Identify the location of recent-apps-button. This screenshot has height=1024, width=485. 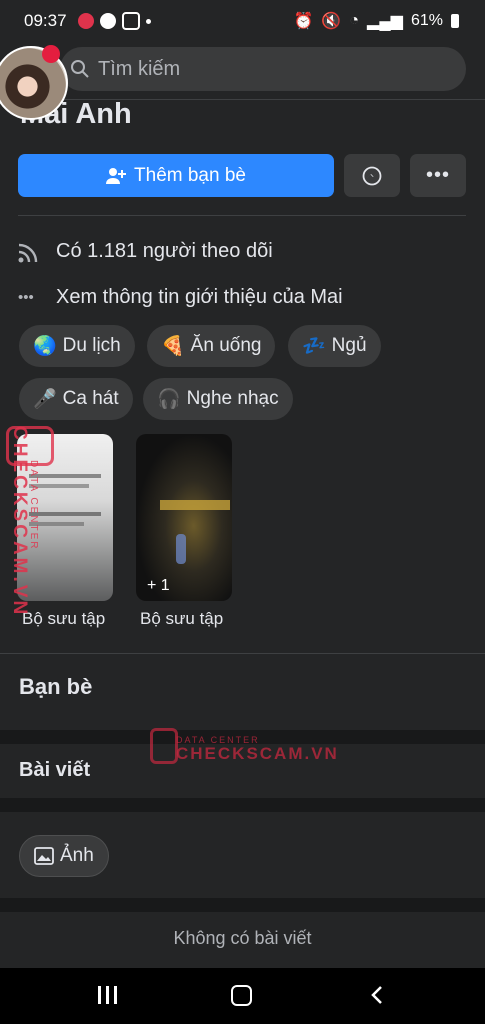
(107, 995).